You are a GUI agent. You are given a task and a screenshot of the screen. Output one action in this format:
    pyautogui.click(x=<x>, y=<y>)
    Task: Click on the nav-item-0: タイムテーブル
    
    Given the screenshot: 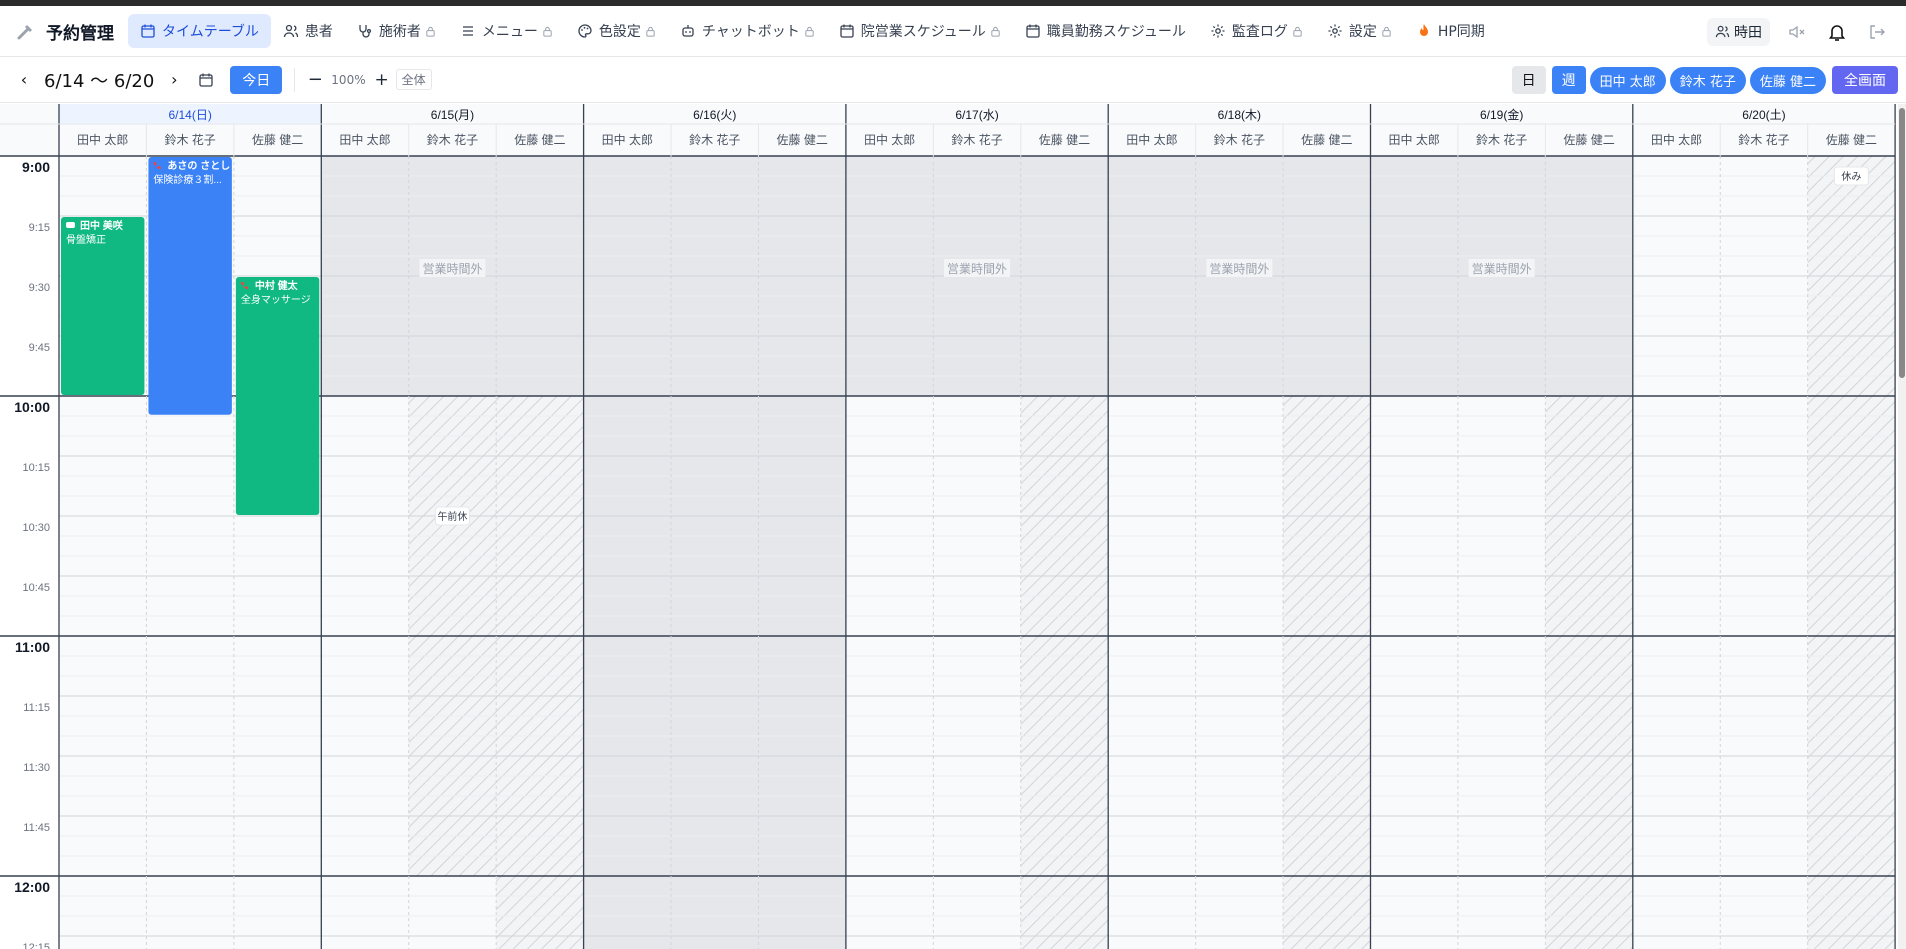 What is the action you would take?
    pyautogui.click(x=199, y=31)
    